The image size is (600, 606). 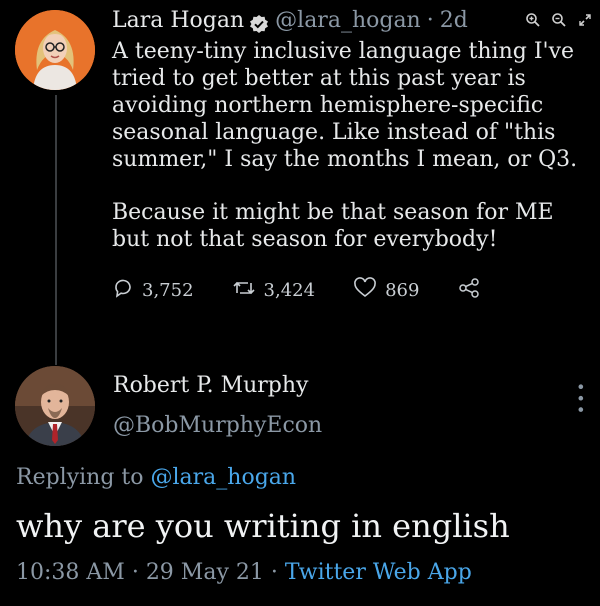 I want to click on retweet-icon, so click(x=248, y=290).